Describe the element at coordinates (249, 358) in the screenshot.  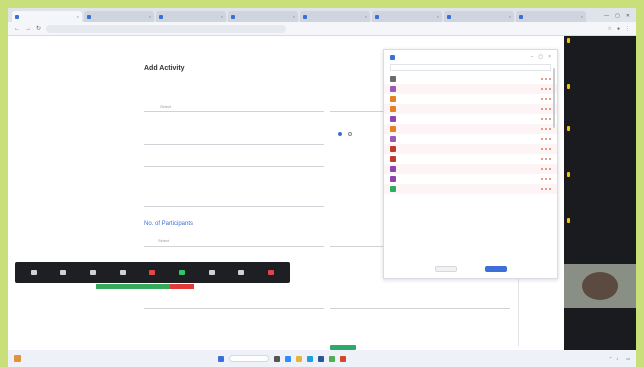
I see `taskbar-search` at that location.